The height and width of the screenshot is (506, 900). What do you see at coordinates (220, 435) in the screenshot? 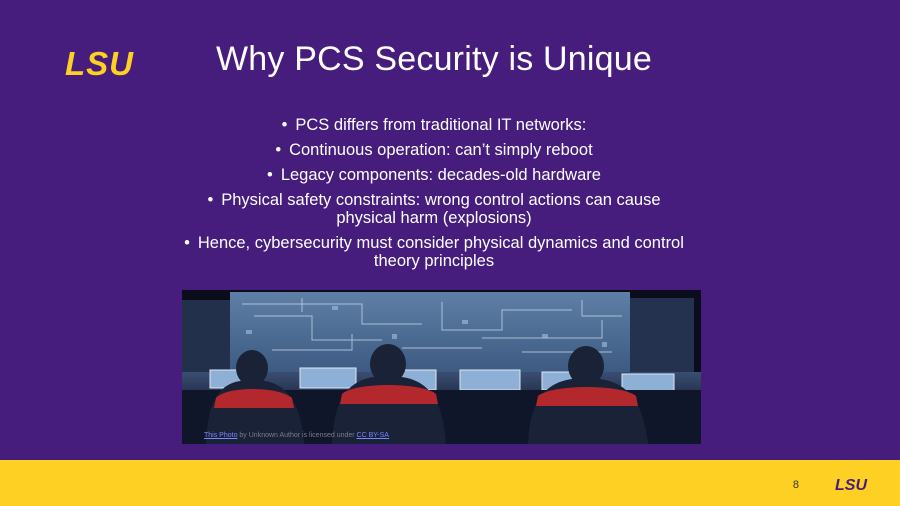
I see `photo-credit-link: This Photo` at bounding box center [220, 435].